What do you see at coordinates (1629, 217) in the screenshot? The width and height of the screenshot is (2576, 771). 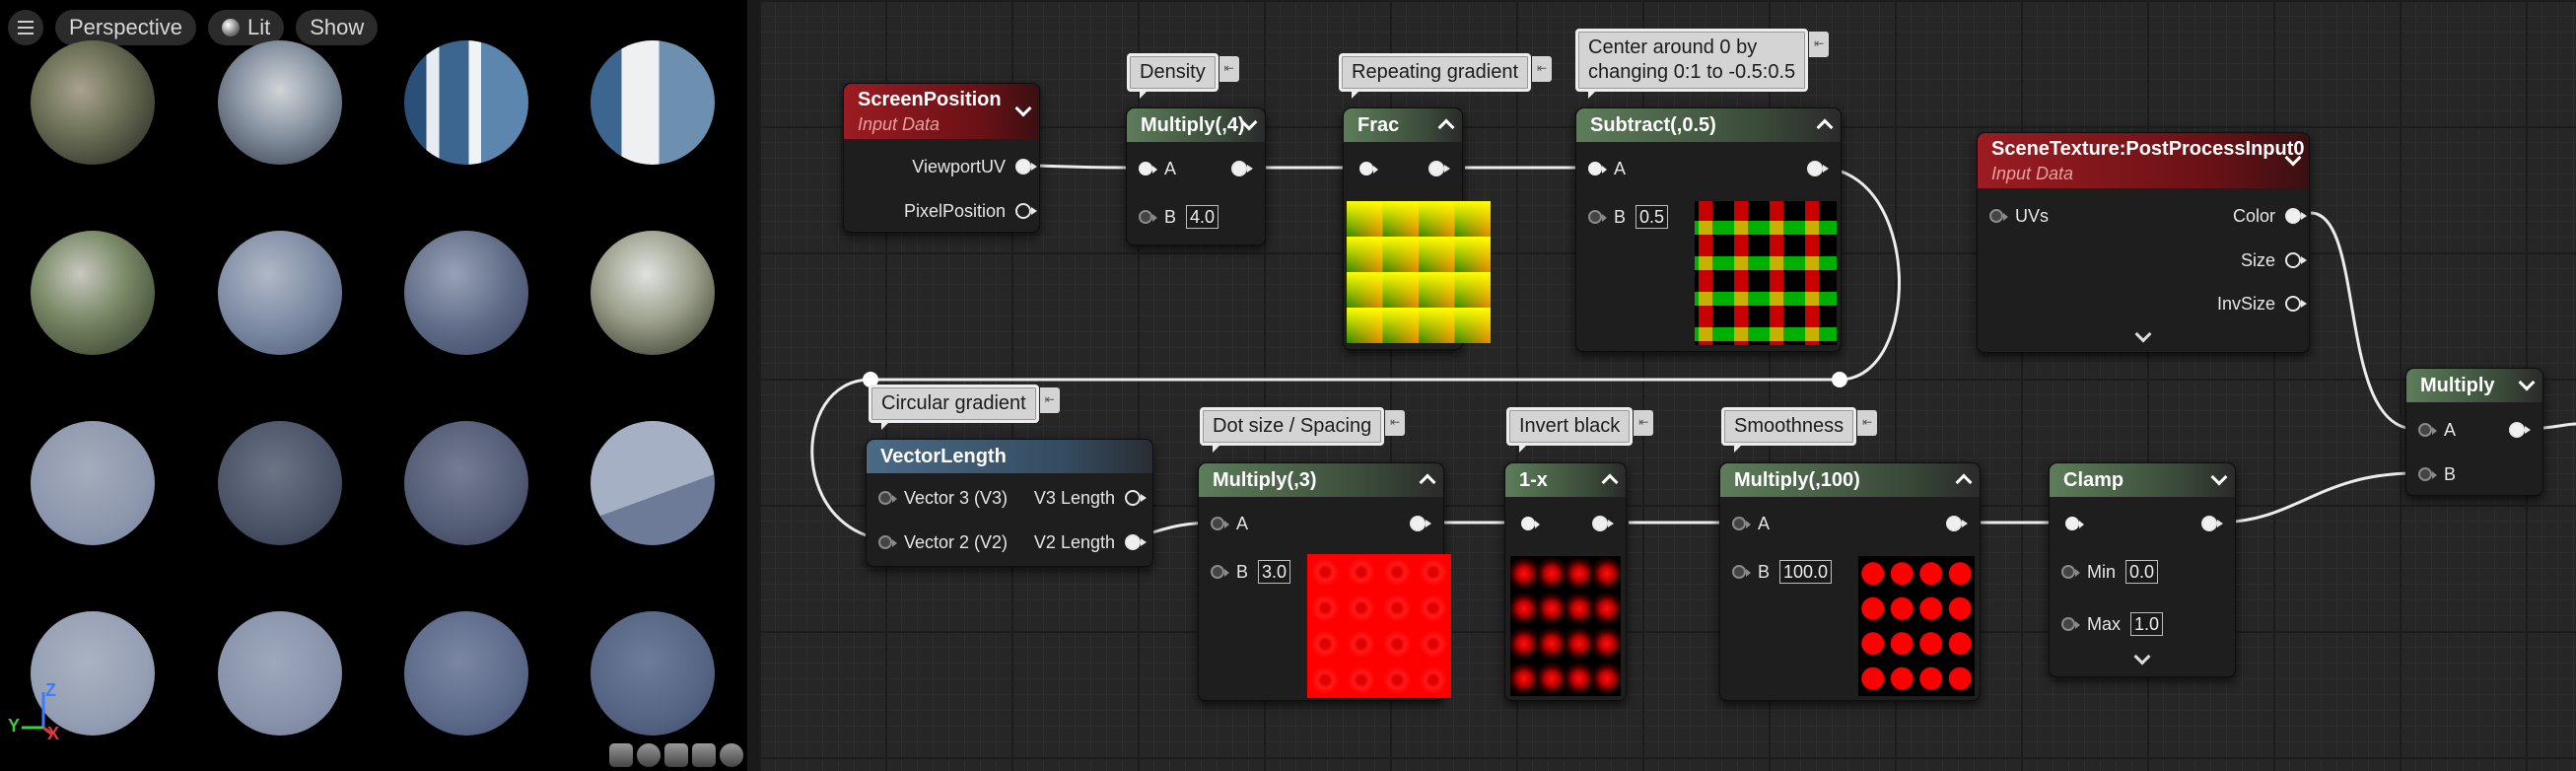 I see `input-b: B 0.5` at bounding box center [1629, 217].